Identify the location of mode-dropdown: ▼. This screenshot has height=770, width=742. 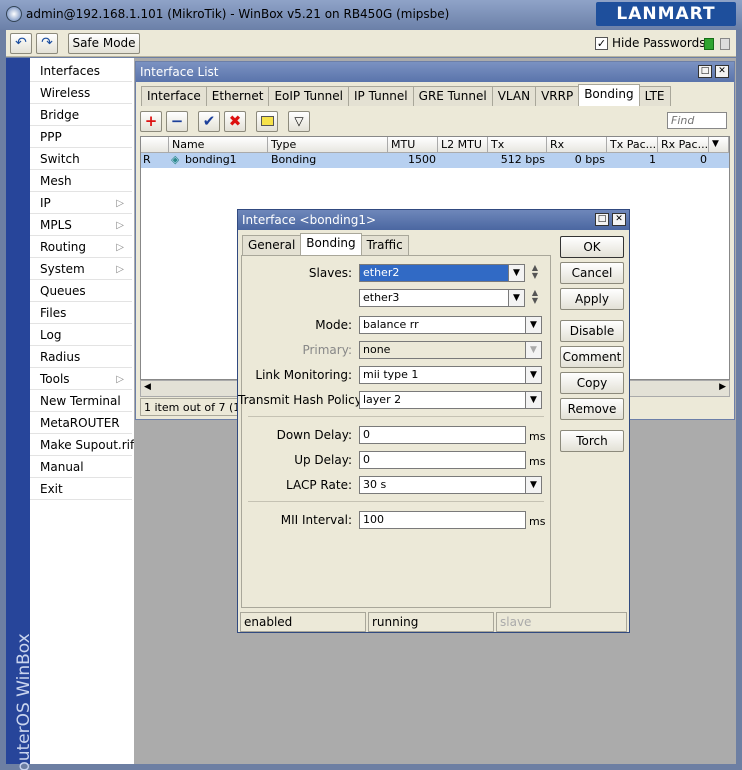
(533, 325).